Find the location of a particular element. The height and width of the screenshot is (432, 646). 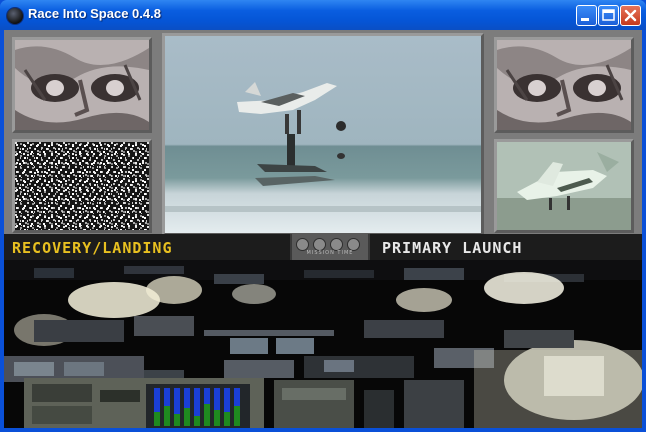

title-bar: Race Into Space 0.4.8 is located at coordinates (323, 15).